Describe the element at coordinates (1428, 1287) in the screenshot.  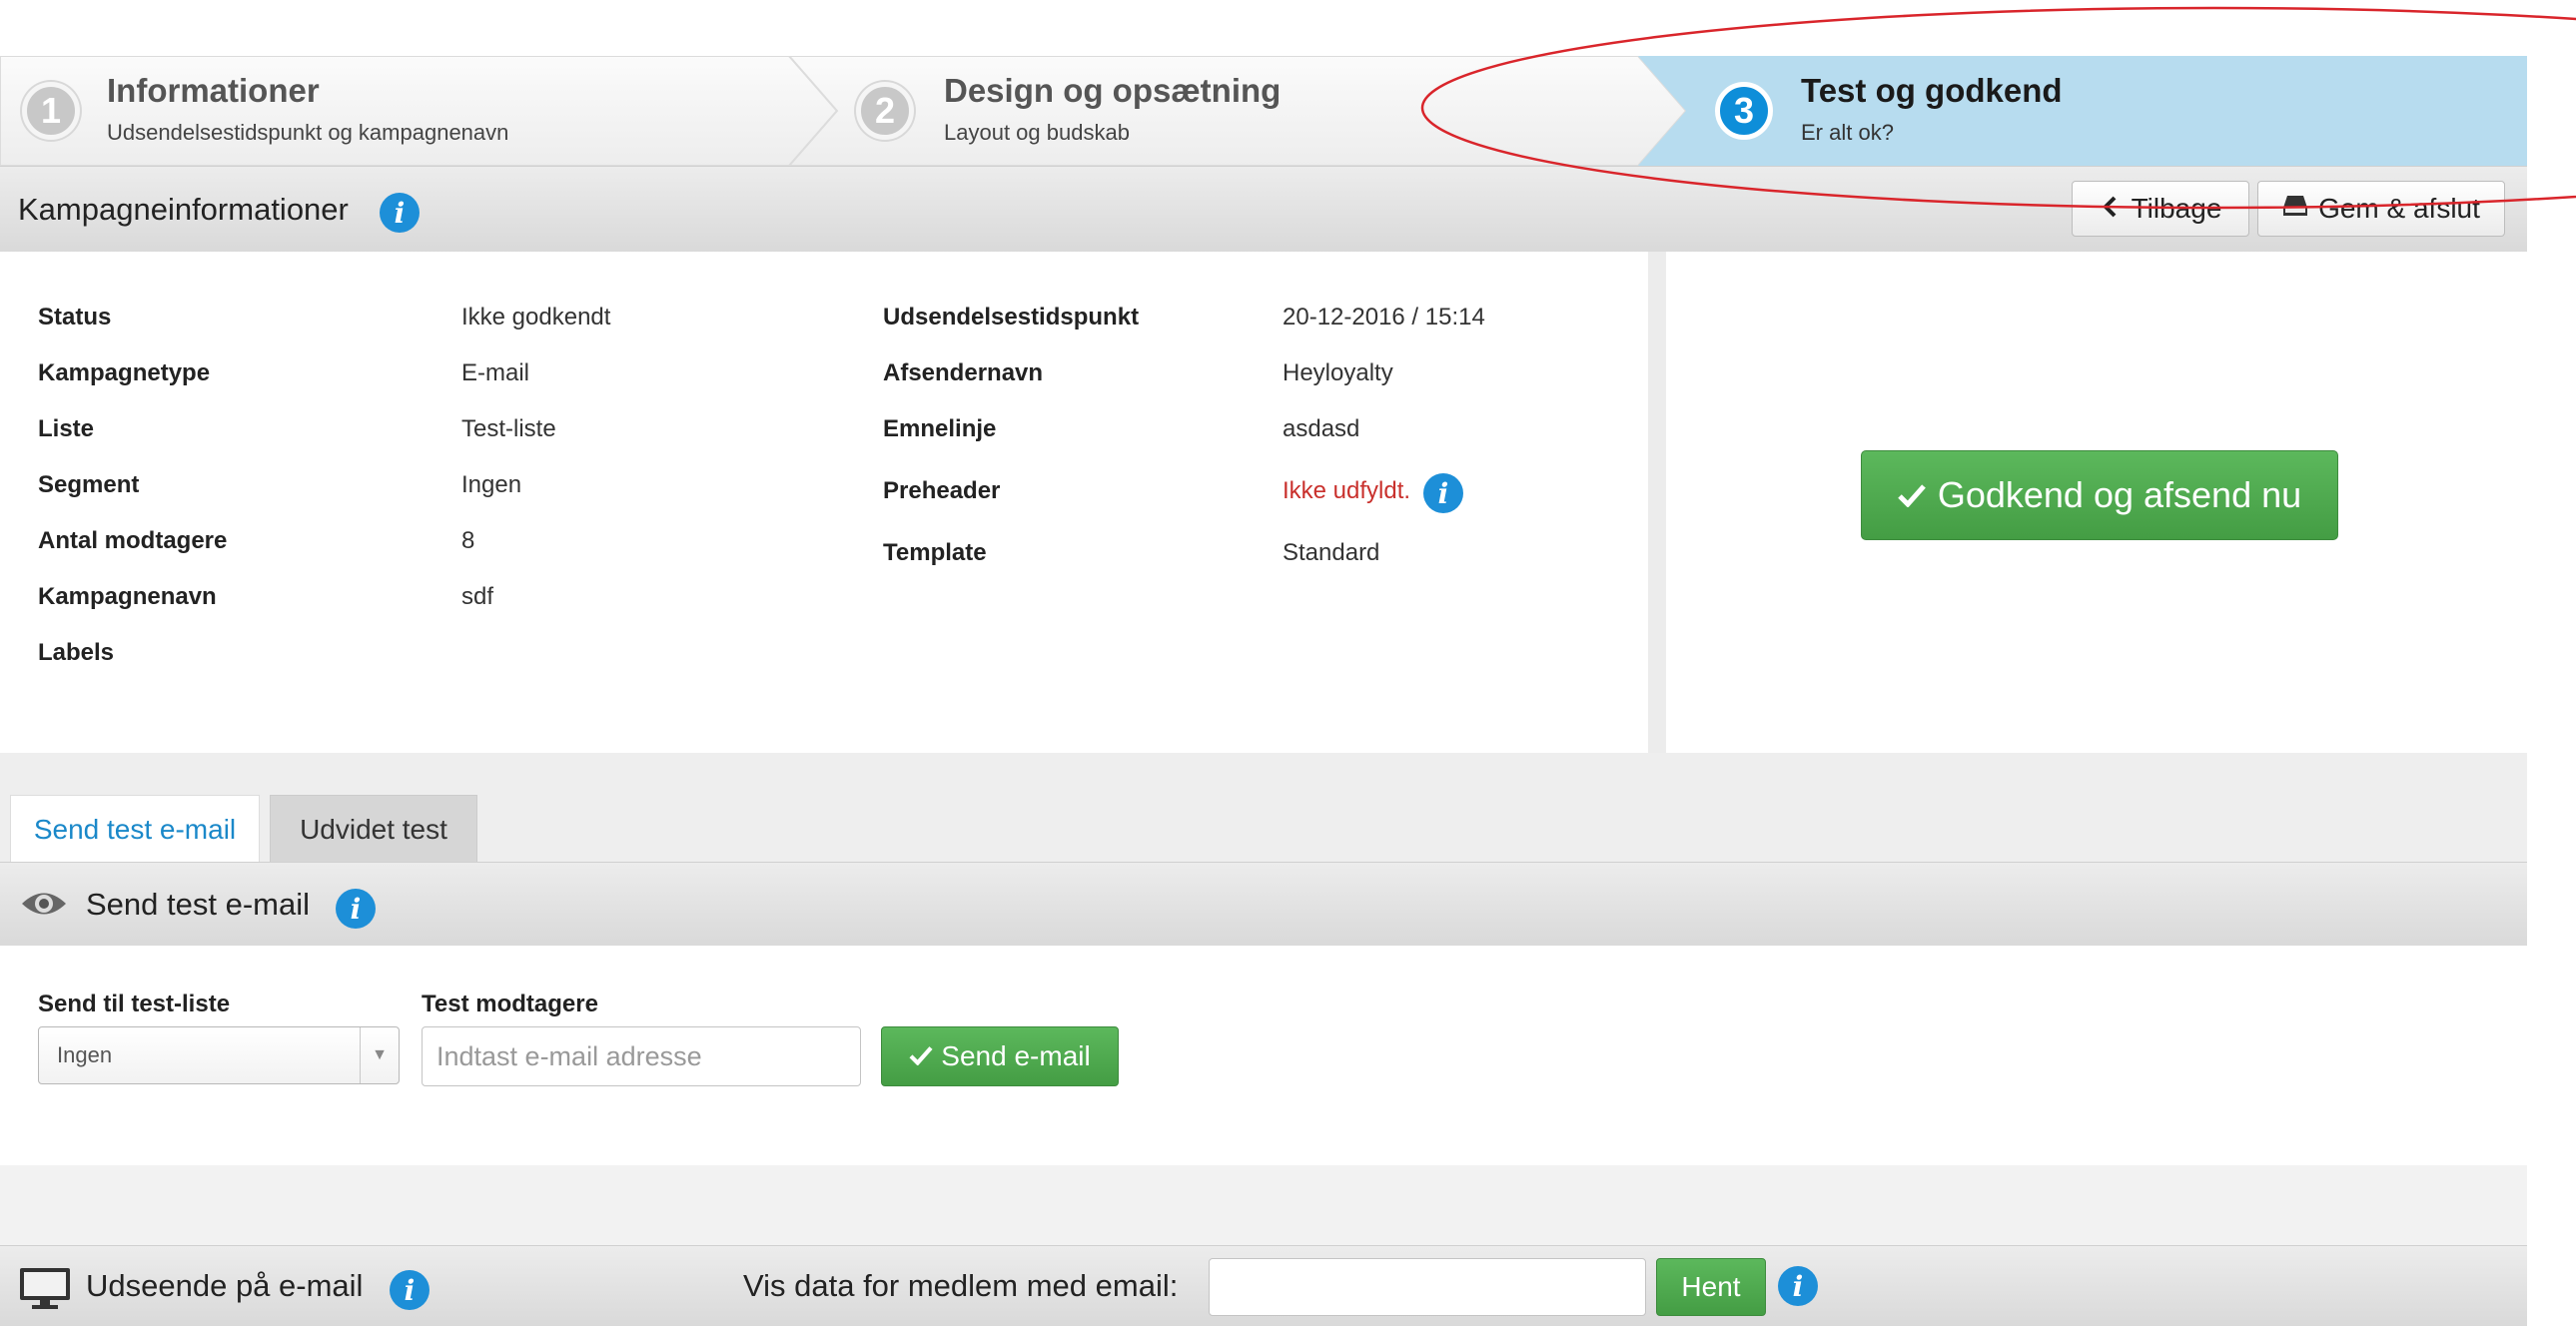
I see `member-email-input` at that location.